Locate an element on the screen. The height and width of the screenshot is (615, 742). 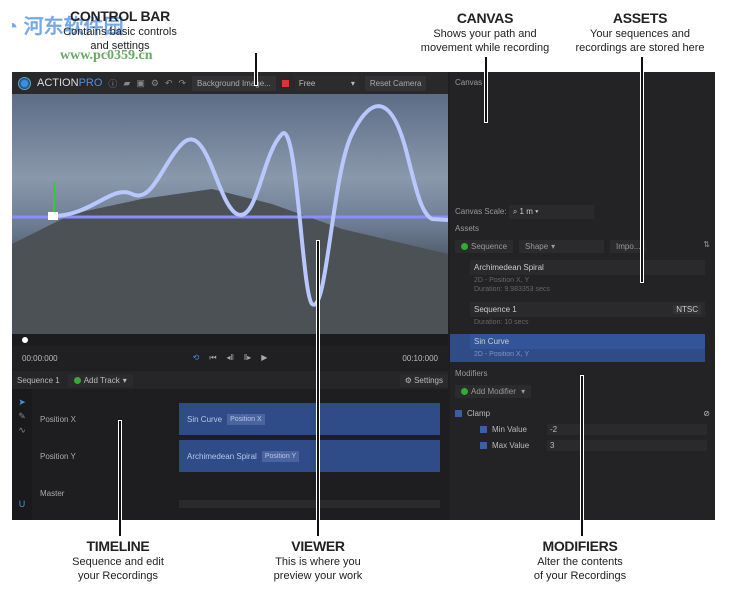
max-value-input: 3 is located at coordinates (627, 445).